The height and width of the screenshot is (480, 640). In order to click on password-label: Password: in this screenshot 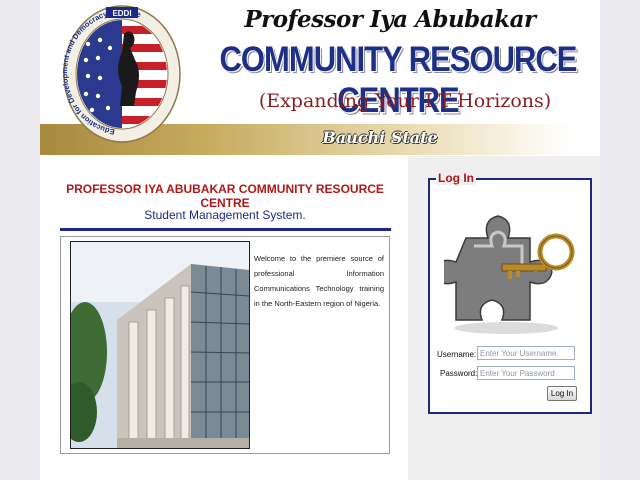, I will do `click(459, 373)`.